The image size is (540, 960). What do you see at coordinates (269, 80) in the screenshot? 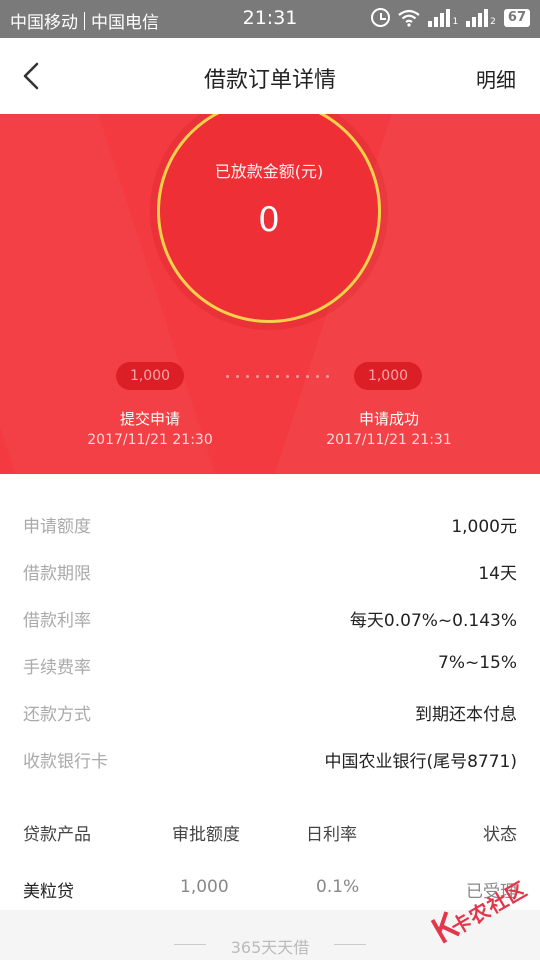
I see `page-title: 借款订单详情` at bounding box center [269, 80].